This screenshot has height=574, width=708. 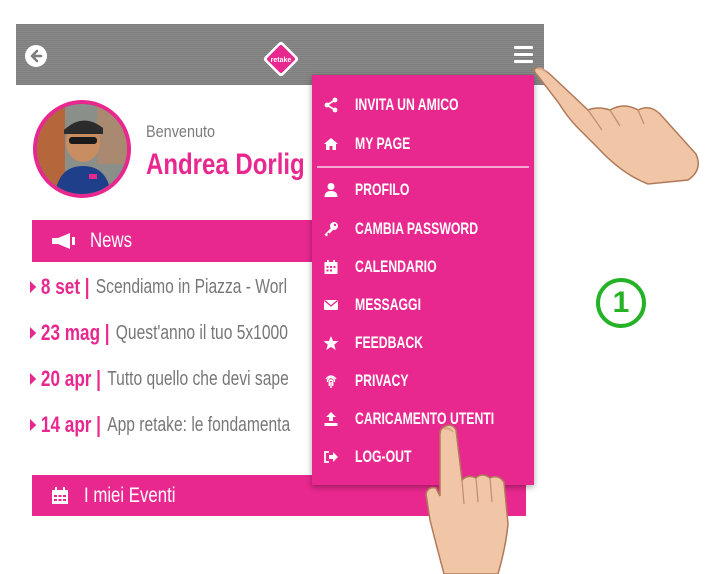 I want to click on user-icon, so click(x=331, y=190).